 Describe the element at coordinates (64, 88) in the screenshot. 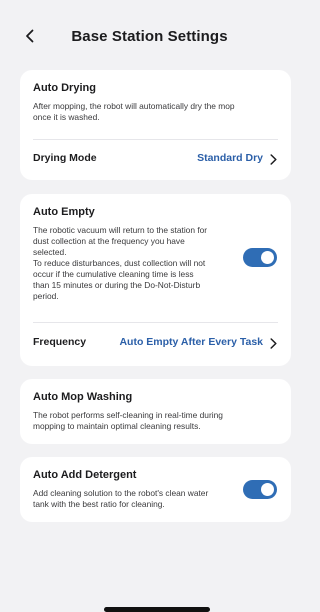

I see `auto-drying-title: Auto Drying` at that location.